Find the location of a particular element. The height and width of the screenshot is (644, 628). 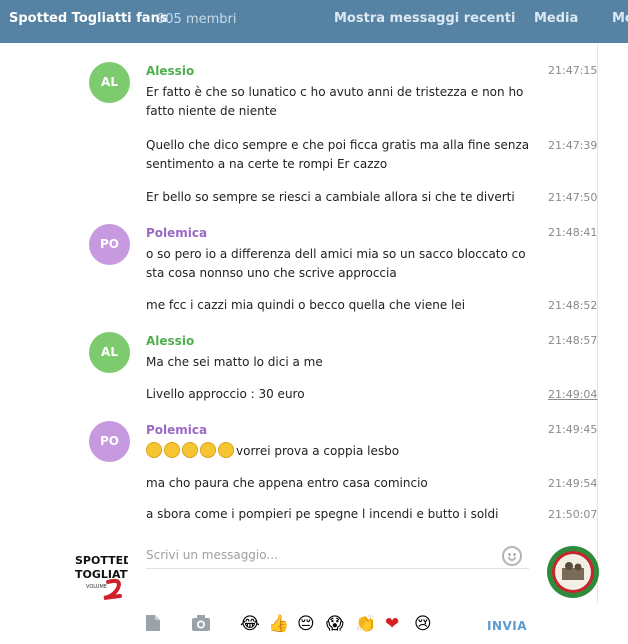

message-text-body: vorrei prova a coppia lesbo is located at coordinates (318, 451).